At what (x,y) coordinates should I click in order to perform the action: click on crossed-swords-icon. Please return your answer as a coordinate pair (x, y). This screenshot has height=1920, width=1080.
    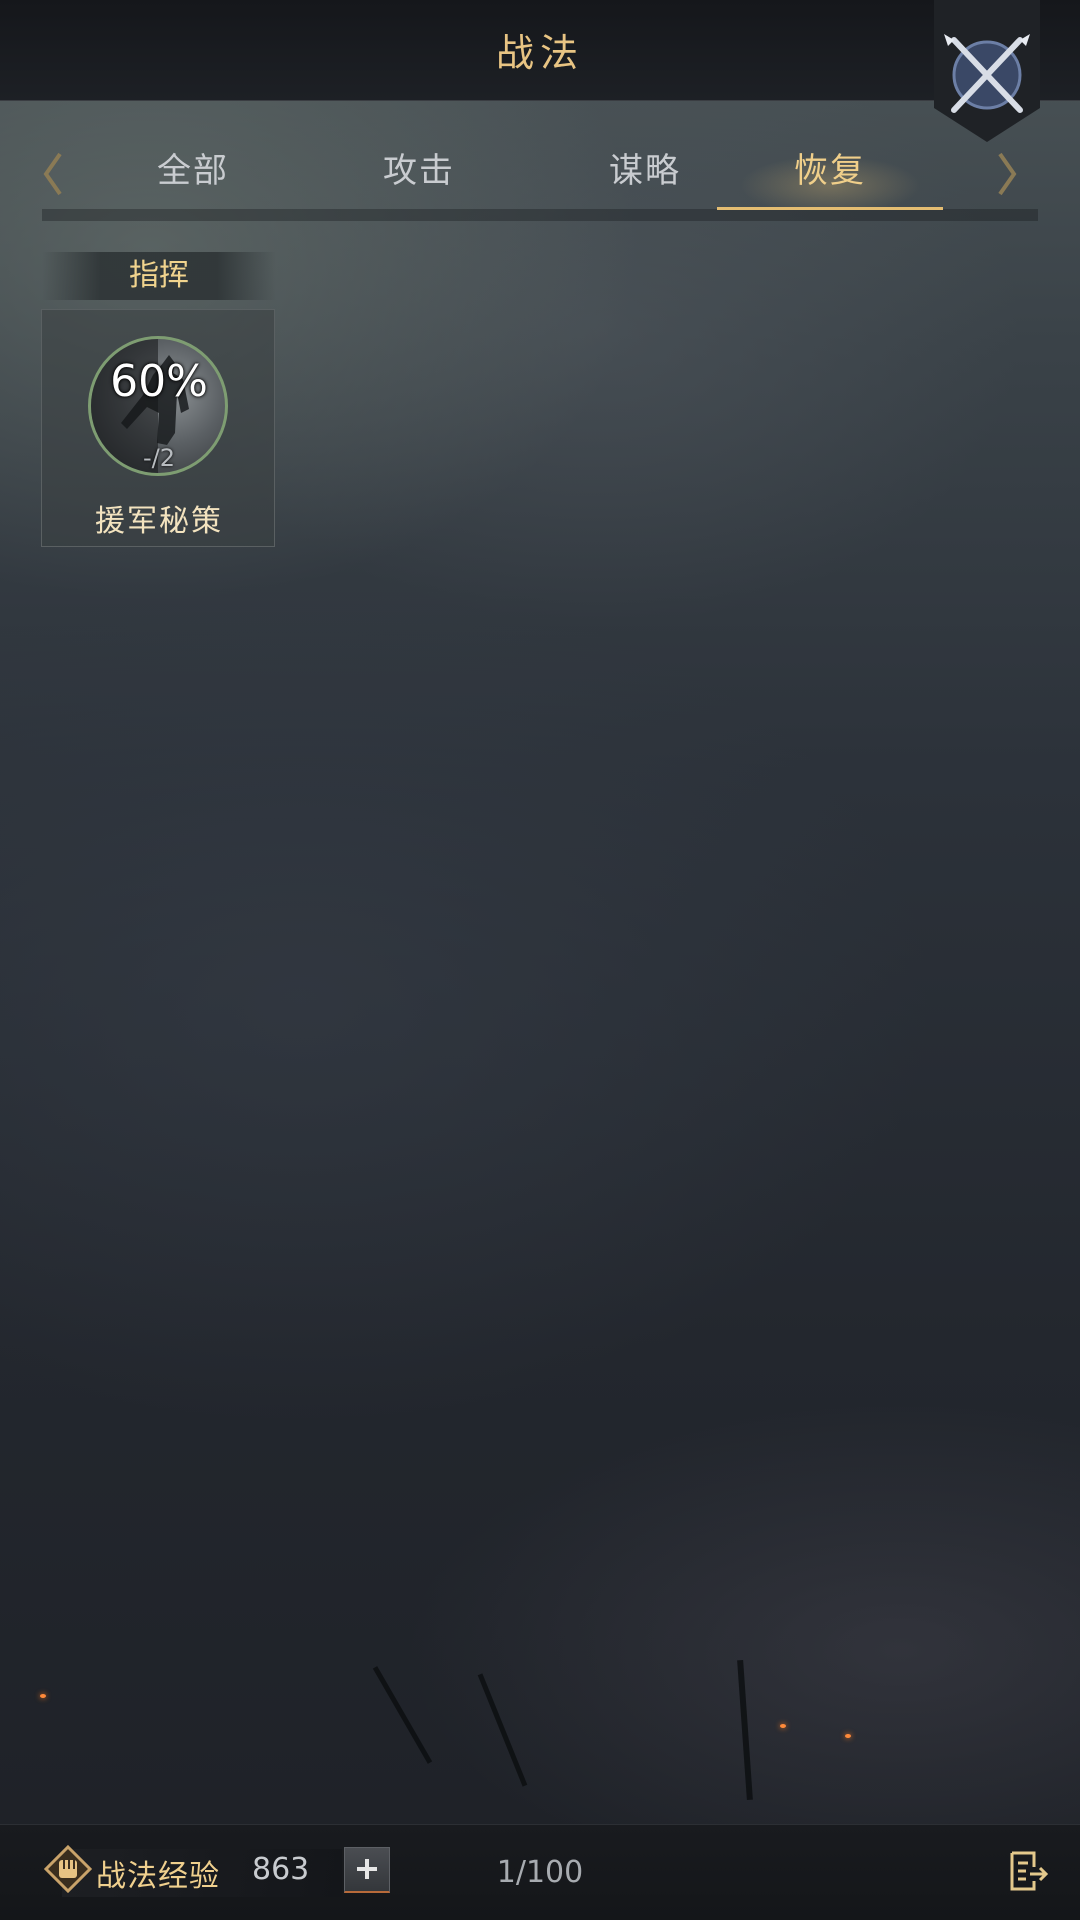
    Looking at the image, I should click on (987, 71).